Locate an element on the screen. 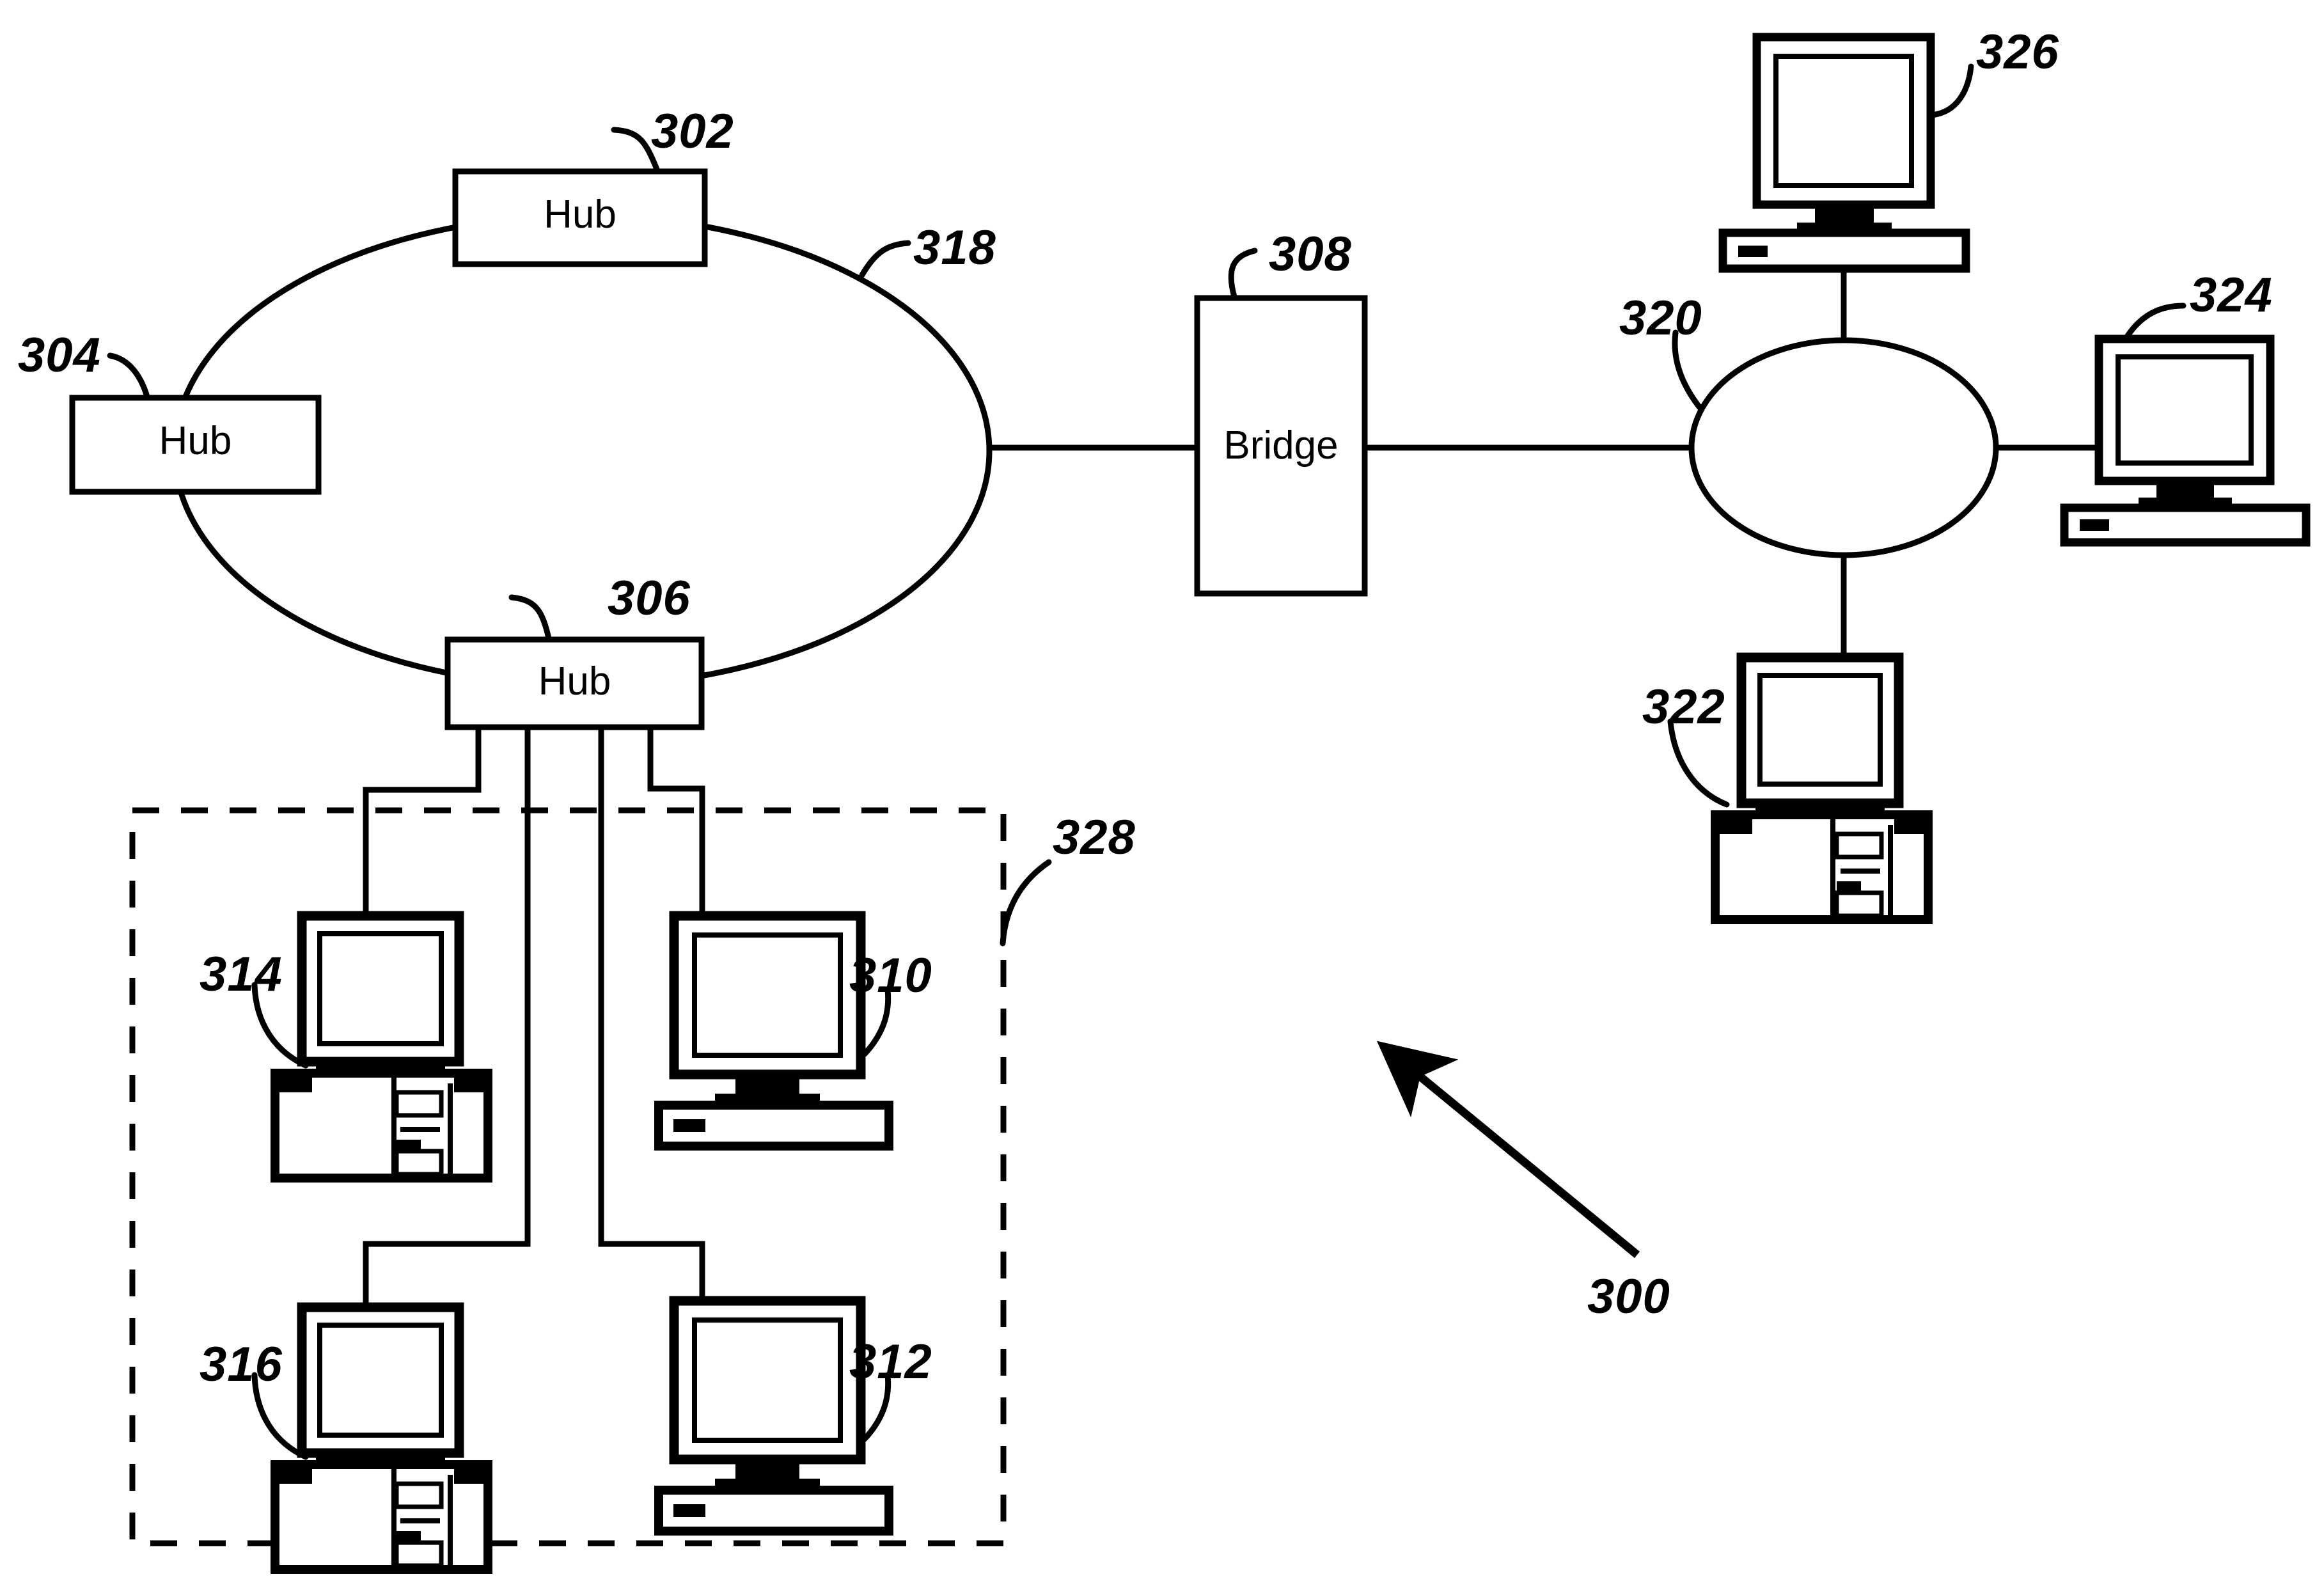 The image size is (2324, 1588). reference-numeral-318: 318 is located at coordinates (954, 248).